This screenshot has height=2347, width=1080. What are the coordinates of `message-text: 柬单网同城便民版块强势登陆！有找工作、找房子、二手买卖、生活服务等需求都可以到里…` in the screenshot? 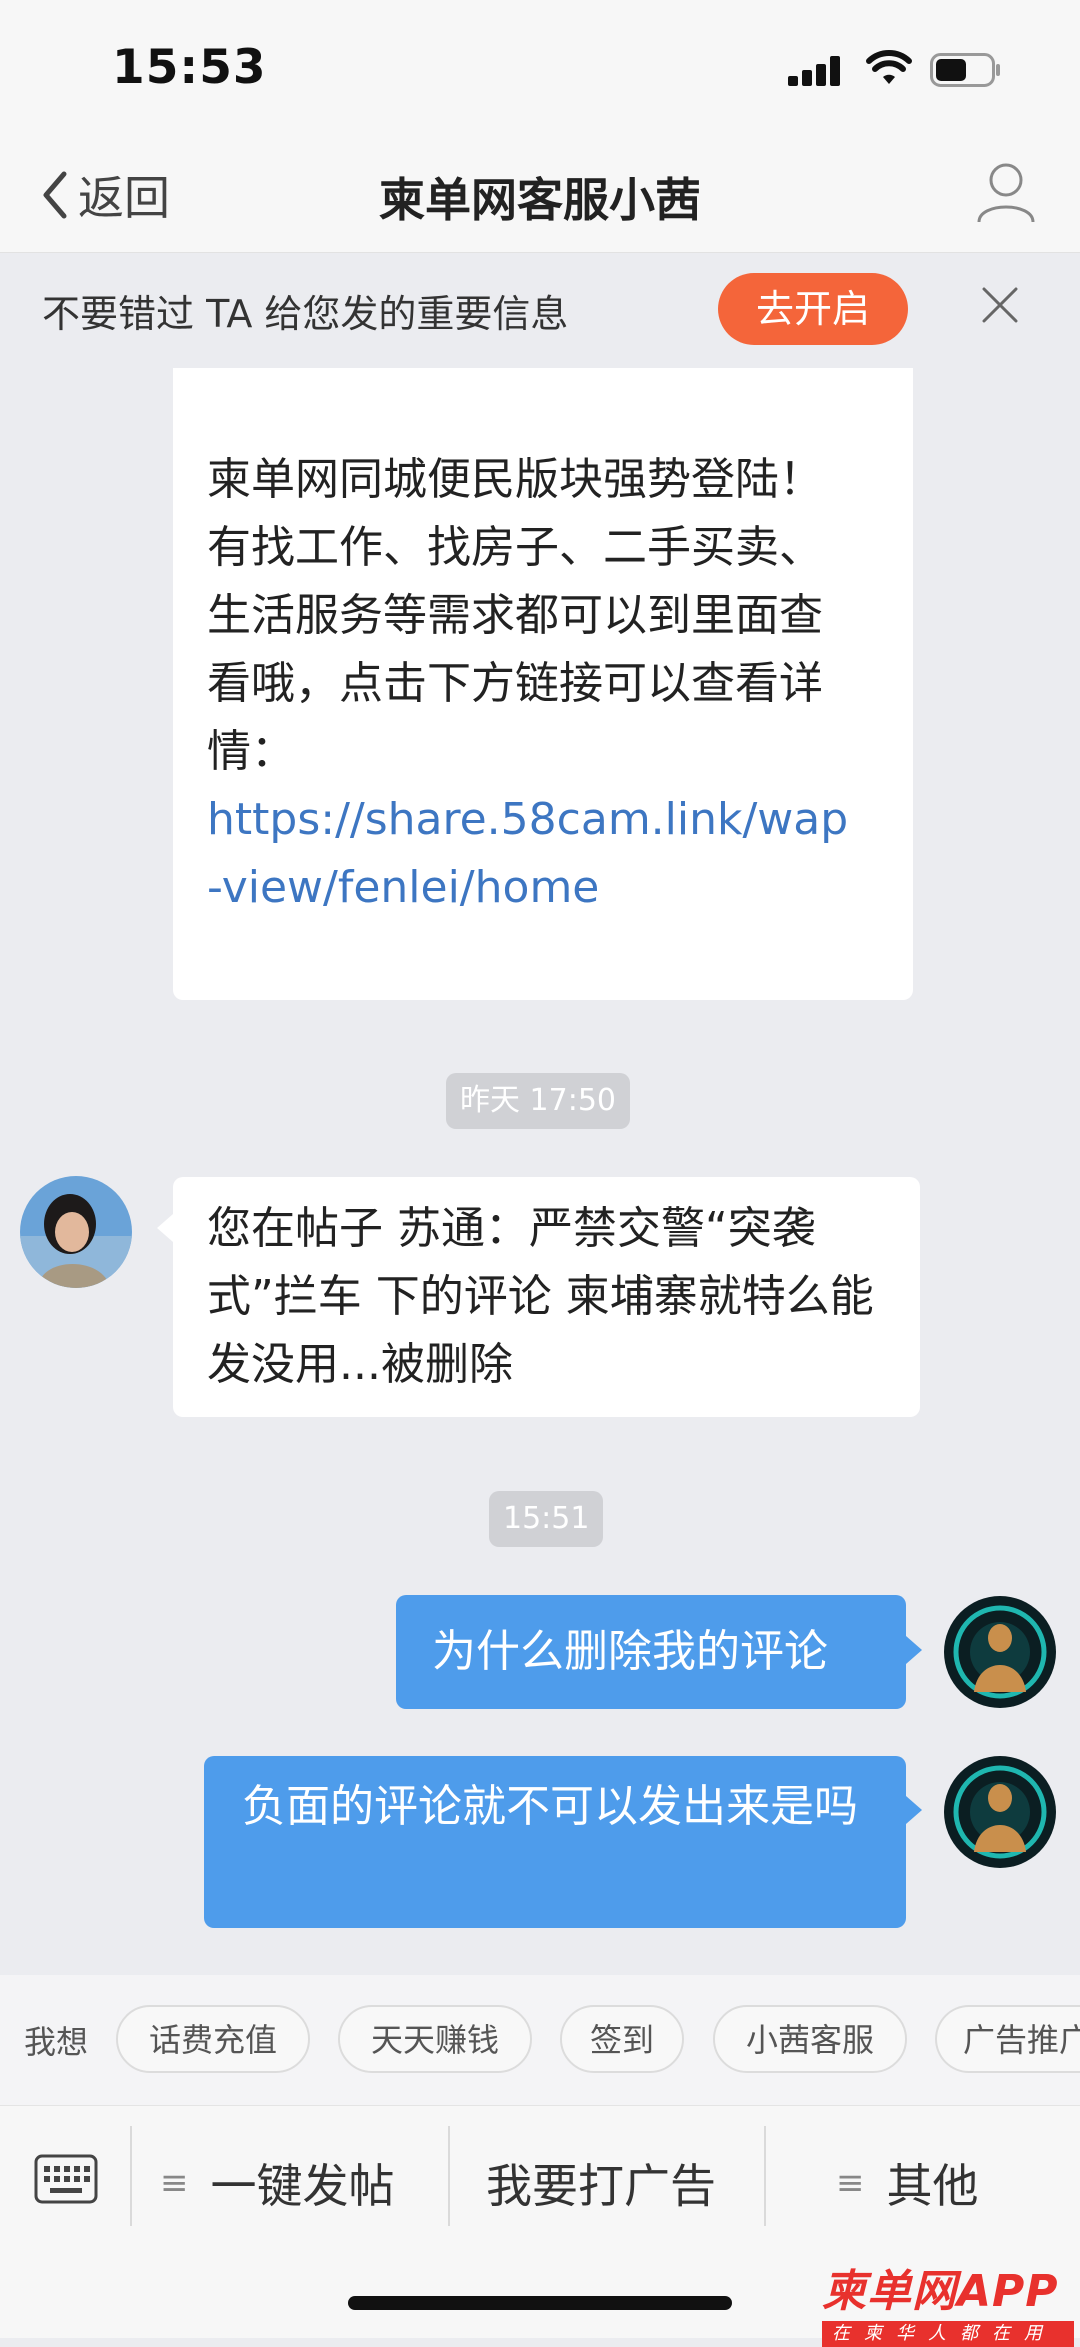 It's located at (515, 615).